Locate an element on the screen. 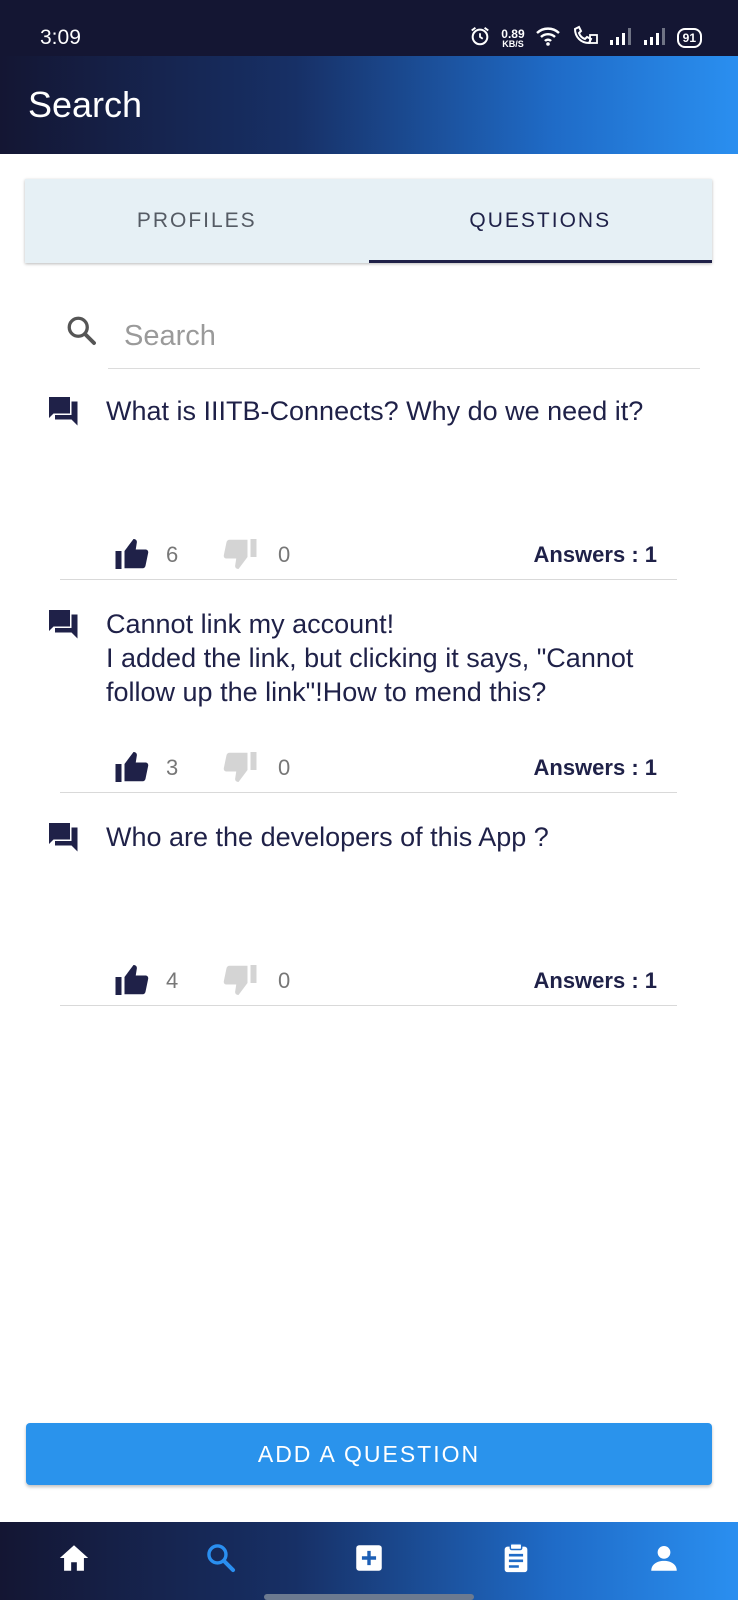 The height and width of the screenshot is (1600, 738). wifi-icon is located at coordinates (548, 38).